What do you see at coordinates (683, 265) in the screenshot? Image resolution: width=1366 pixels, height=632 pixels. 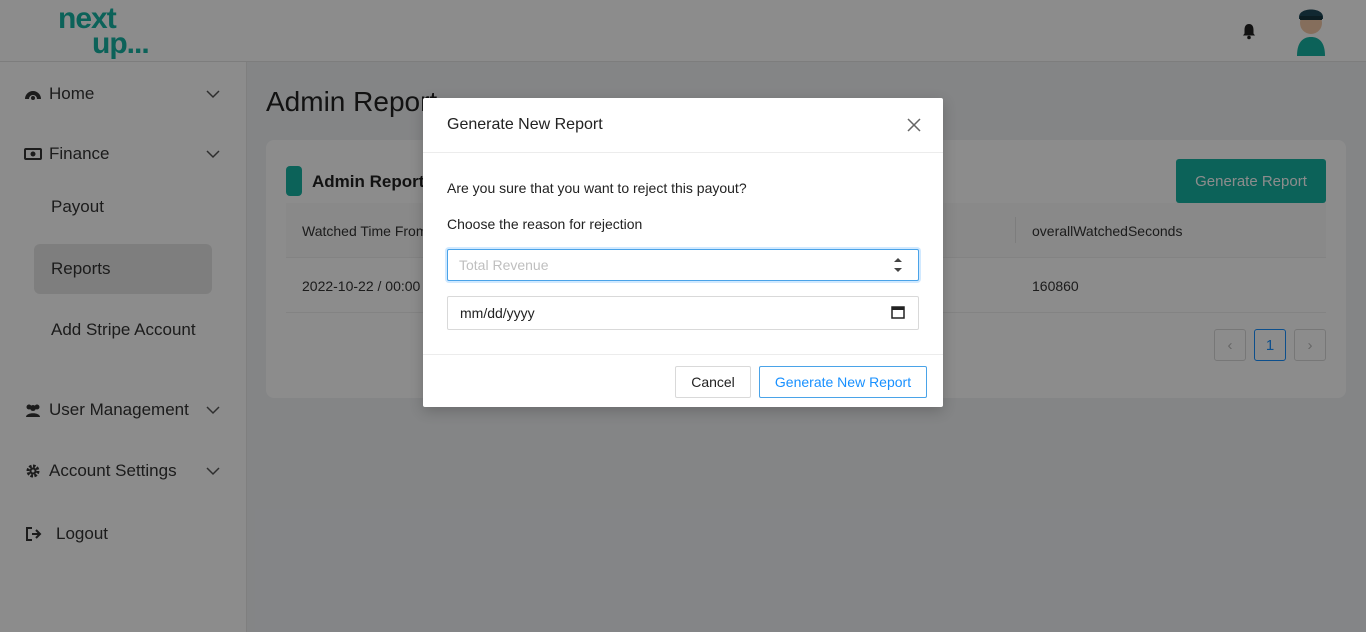 I see `total-revenue-input` at bounding box center [683, 265].